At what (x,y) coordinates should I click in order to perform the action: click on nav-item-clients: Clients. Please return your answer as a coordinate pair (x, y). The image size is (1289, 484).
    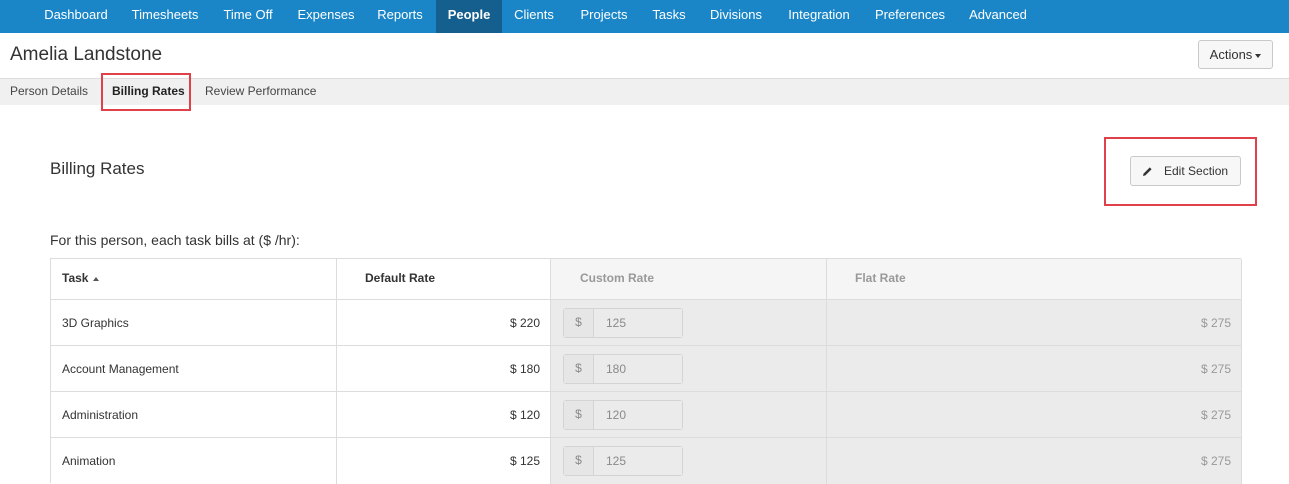
    Looking at the image, I should click on (534, 16).